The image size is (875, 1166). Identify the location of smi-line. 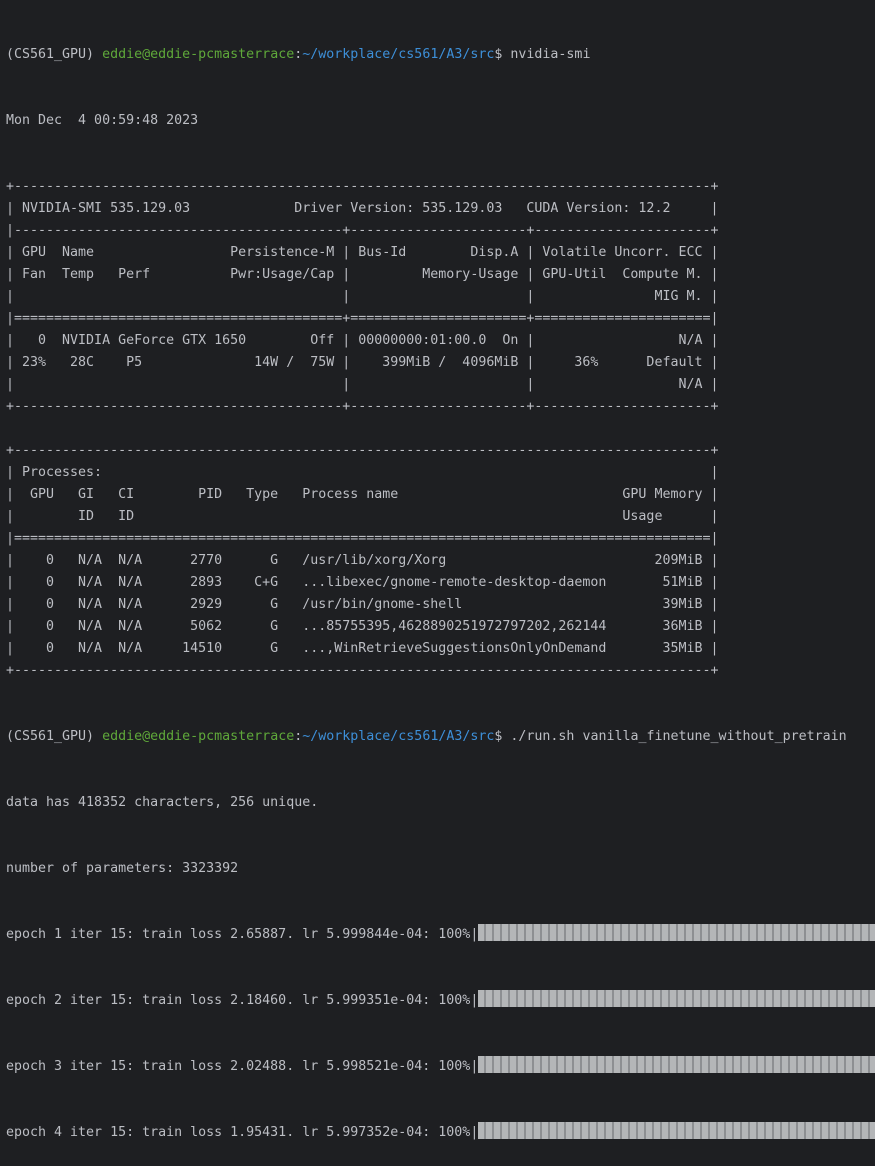
(440, 429).